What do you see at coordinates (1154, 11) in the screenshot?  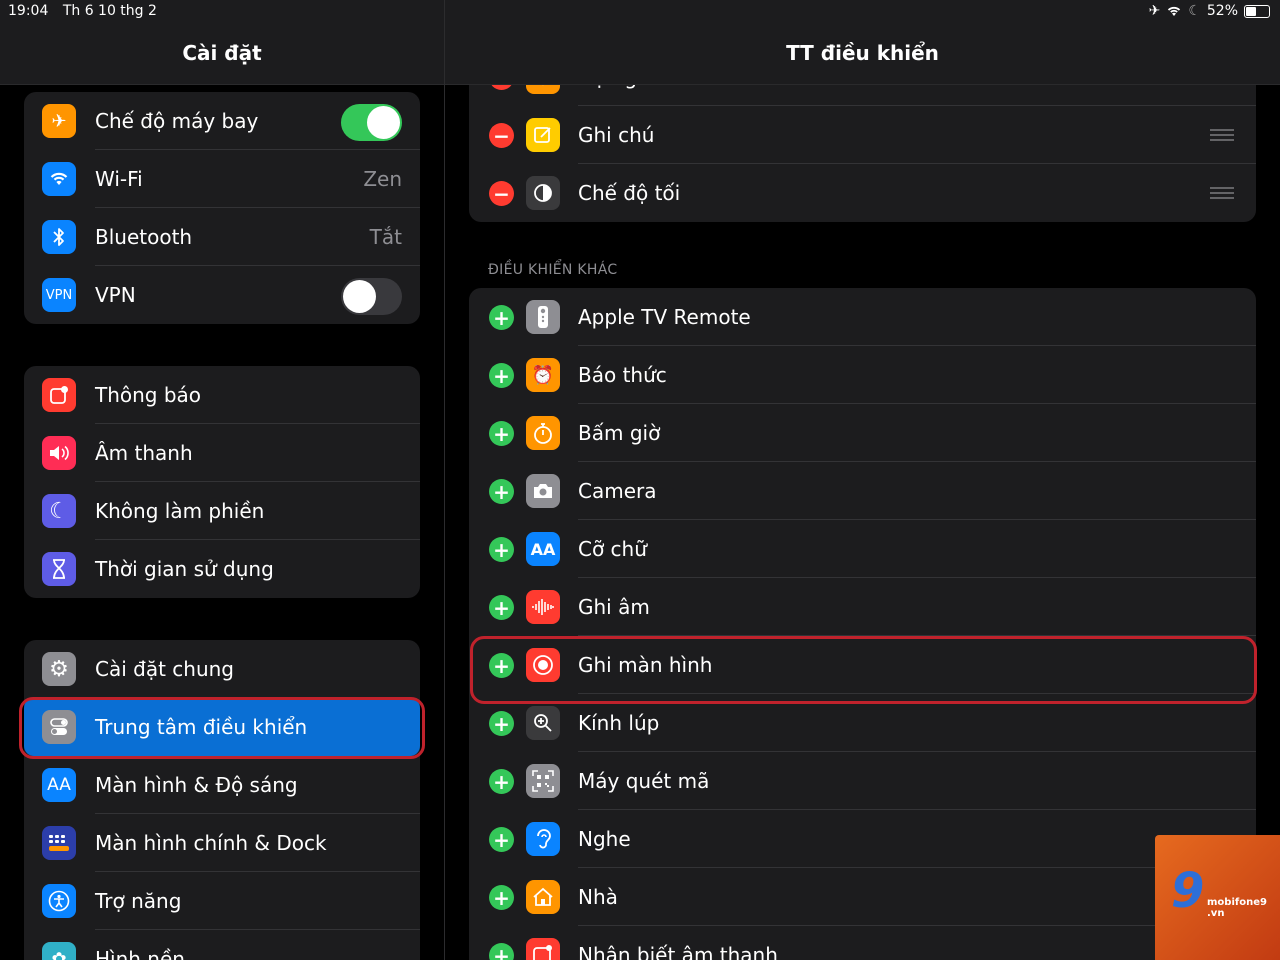 I see `airplane-status-icon: ✈` at bounding box center [1154, 11].